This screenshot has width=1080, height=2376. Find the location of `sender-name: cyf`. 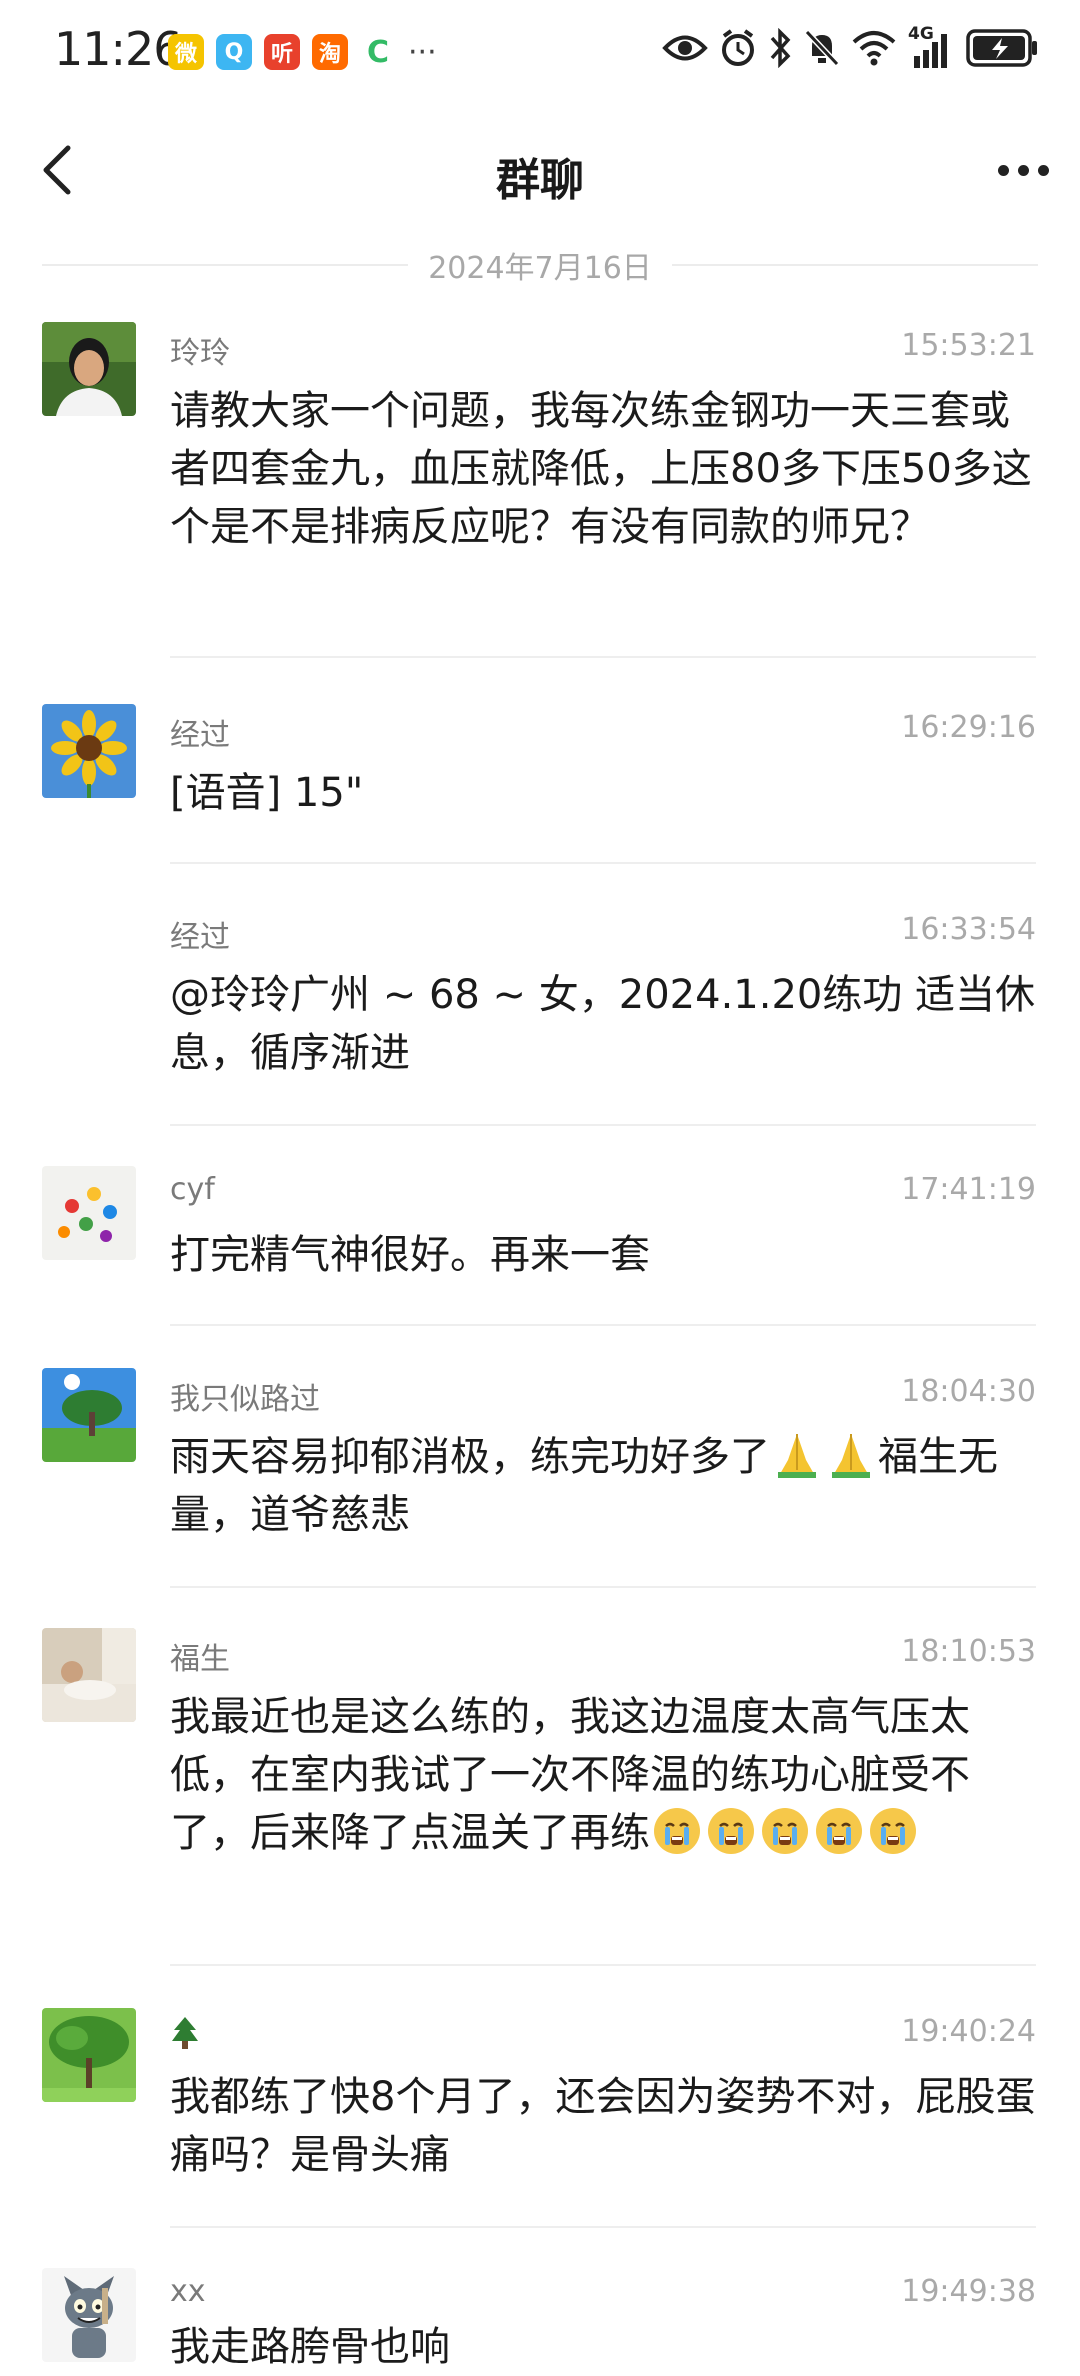

sender-name: cyf is located at coordinates (192, 1189).